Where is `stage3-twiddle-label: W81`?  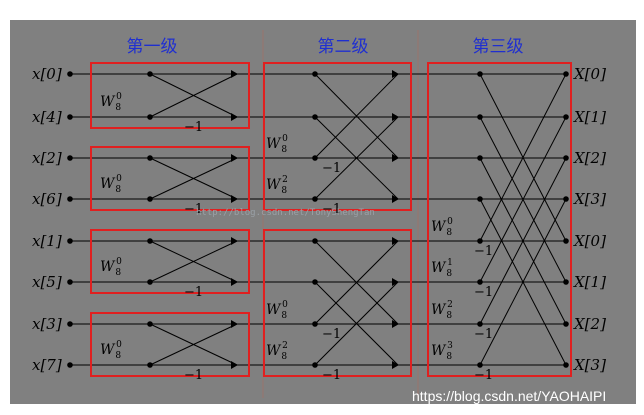
stage3-twiddle-label: W81 is located at coordinates (442, 268).